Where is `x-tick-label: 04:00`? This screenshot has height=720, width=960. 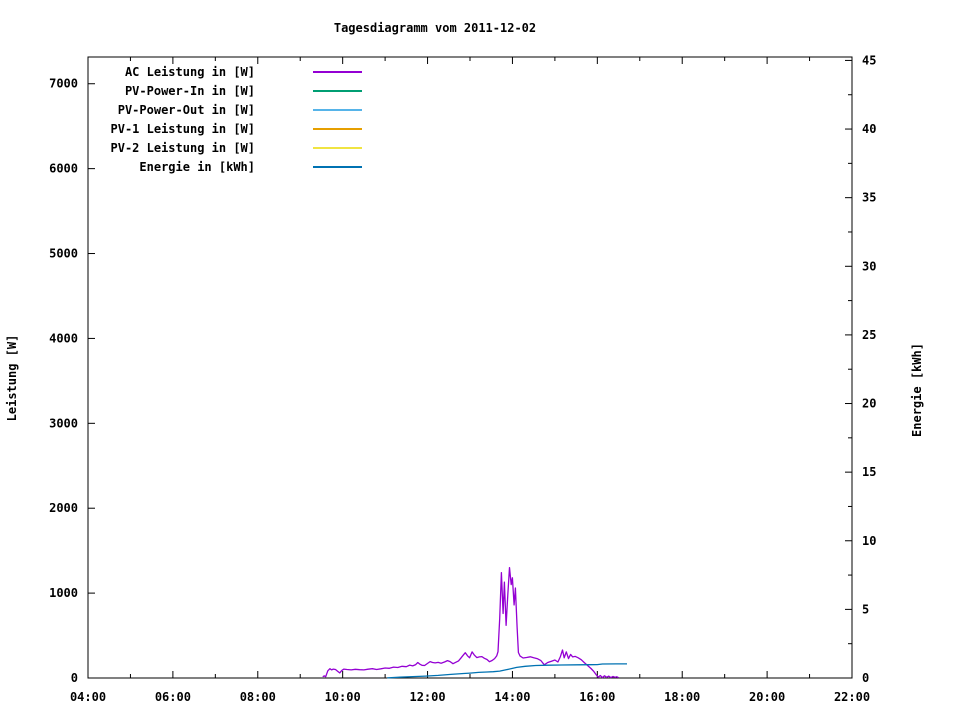 x-tick-label: 04:00 is located at coordinates (88, 697).